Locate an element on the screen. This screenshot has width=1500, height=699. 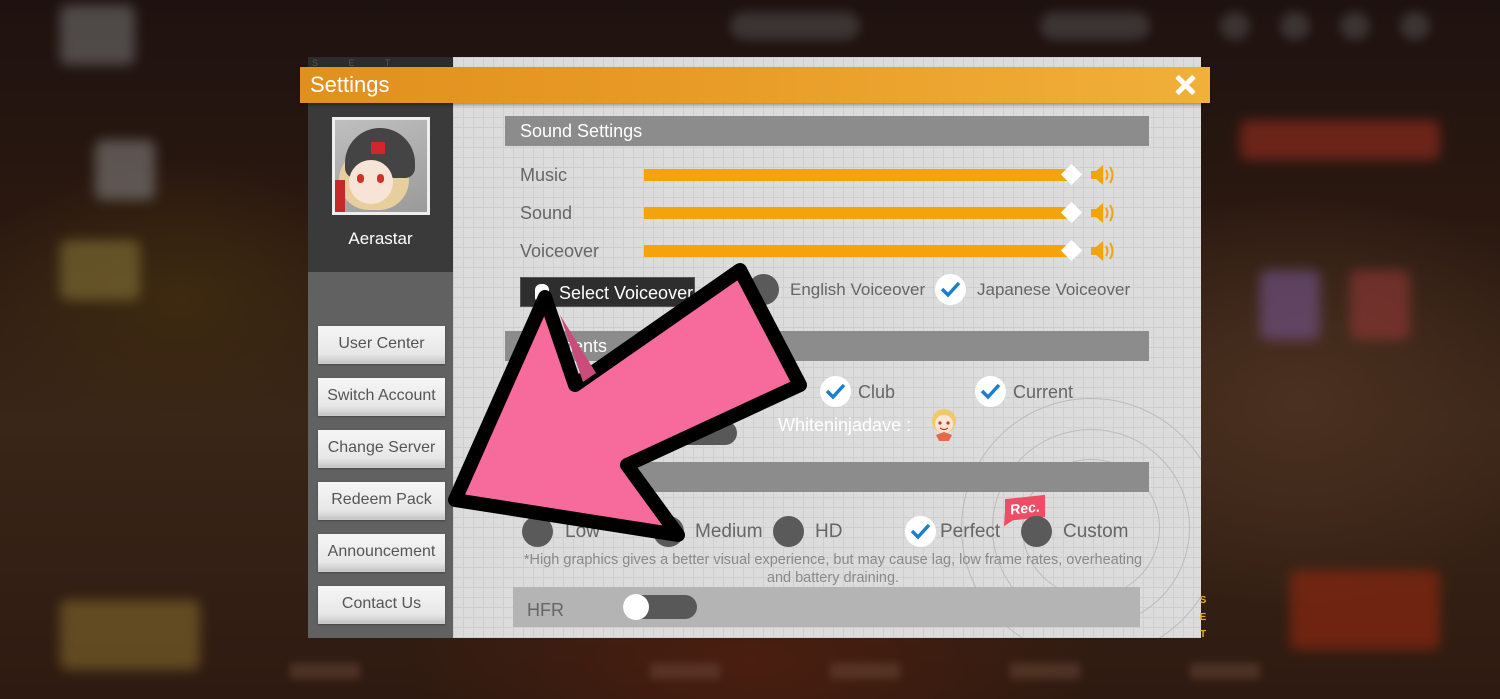
graphics-perfect-radio is located at coordinates (920, 531).